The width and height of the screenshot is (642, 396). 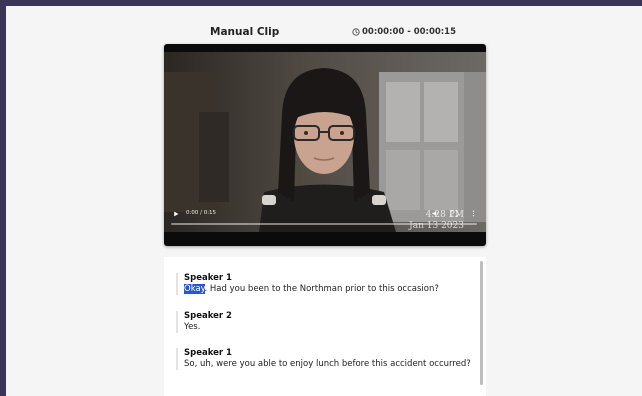 What do you see at coordinates (409, 32) in the screenshot?
I see `time-range-text: 00:00:00 - 00:00:15` at bounding box center [409, 32].